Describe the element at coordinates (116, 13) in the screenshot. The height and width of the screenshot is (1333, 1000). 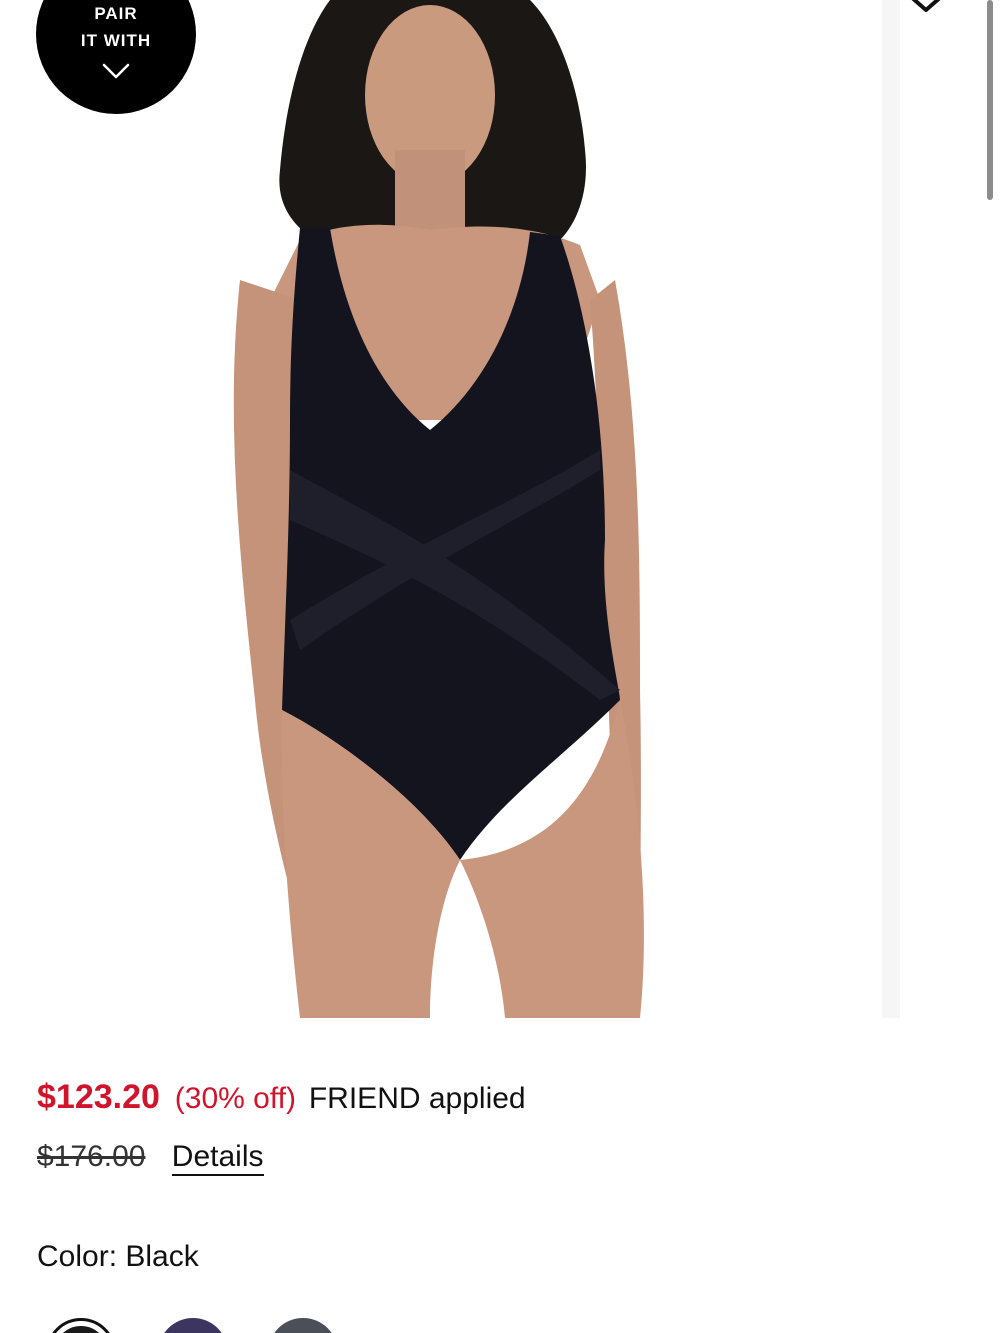
I see `pair-it-with-line1: PAIR` at that location.